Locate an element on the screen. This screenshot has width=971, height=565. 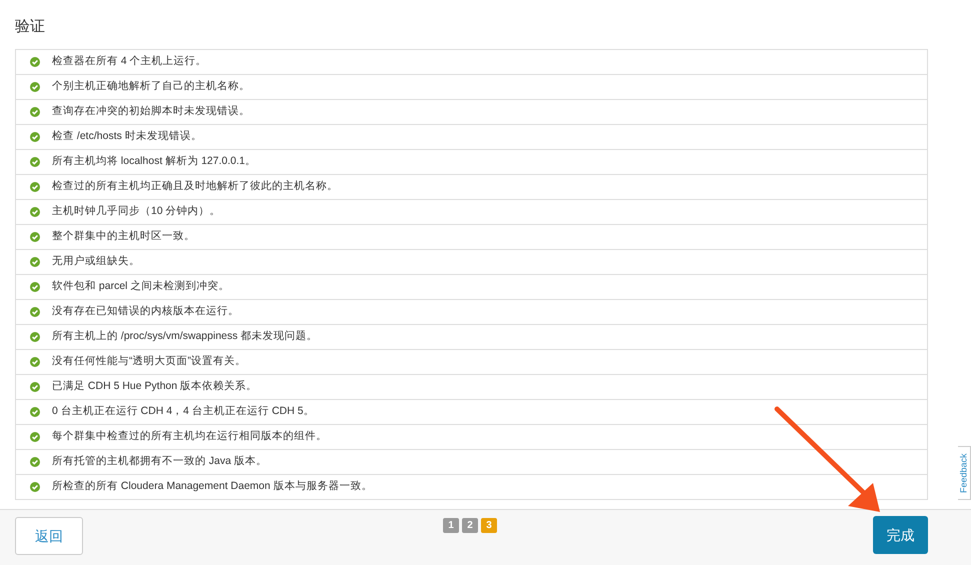
check-message: 软件包和 parcel 之间未检测到冲突。 is located at coordinates (141, 286).